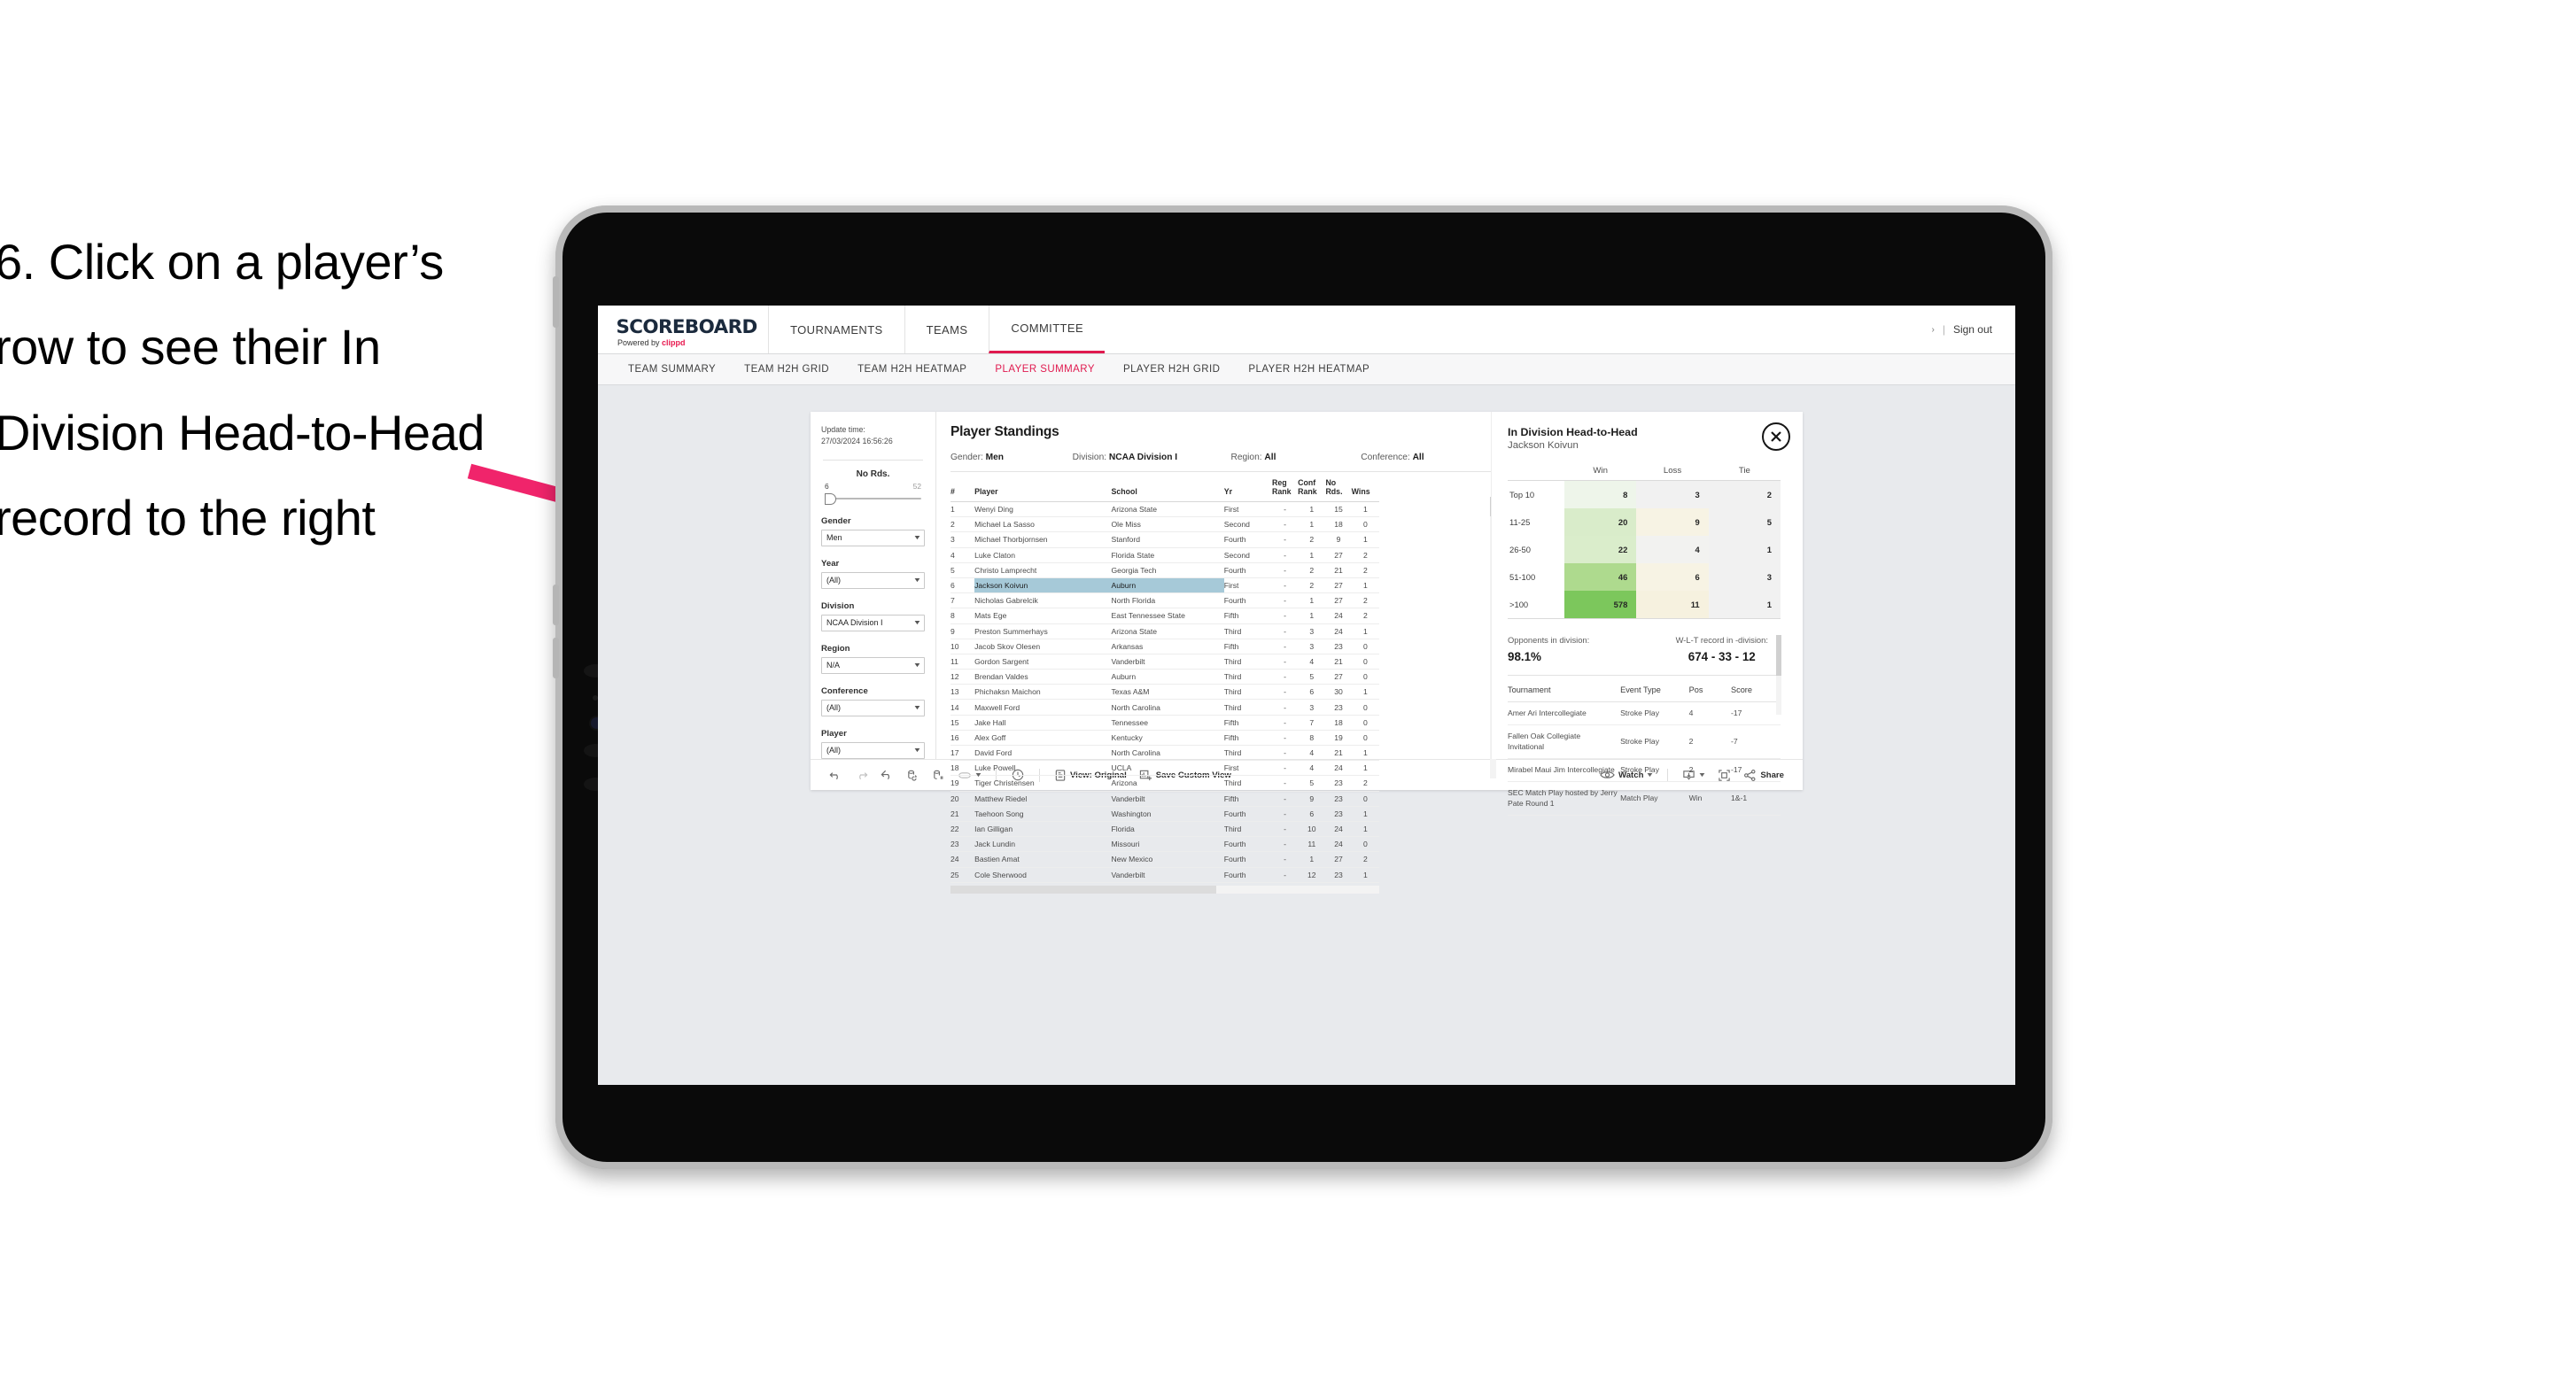 The image size is (2576, 1386). I want to click on filter-conference-select: (All) ▼, so click(873, 707).